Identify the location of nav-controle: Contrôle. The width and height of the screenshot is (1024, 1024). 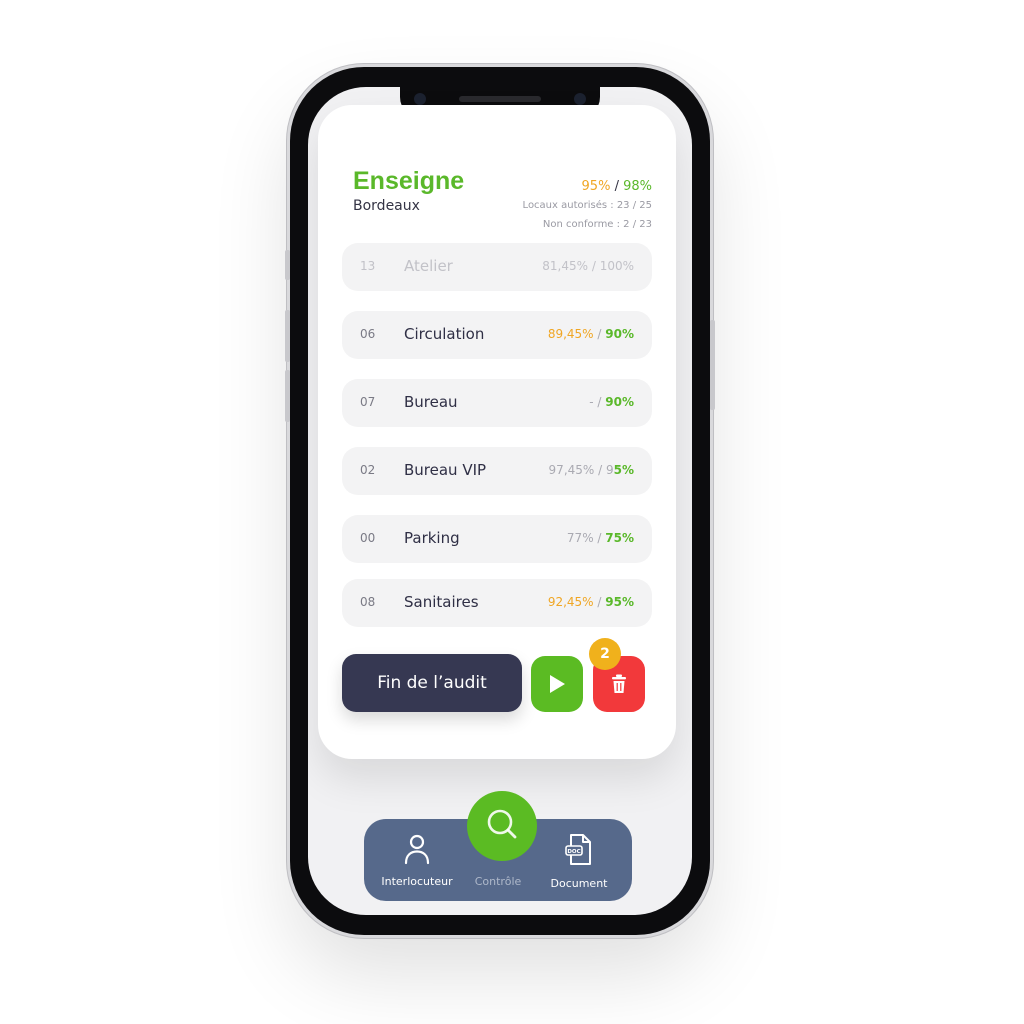
(498, 881).